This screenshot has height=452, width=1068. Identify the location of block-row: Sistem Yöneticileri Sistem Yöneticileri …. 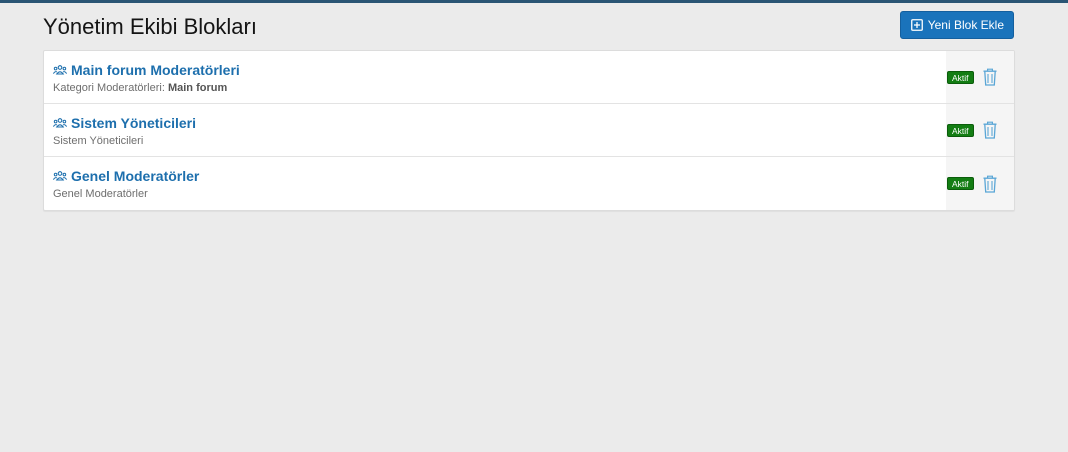
(529, 130).